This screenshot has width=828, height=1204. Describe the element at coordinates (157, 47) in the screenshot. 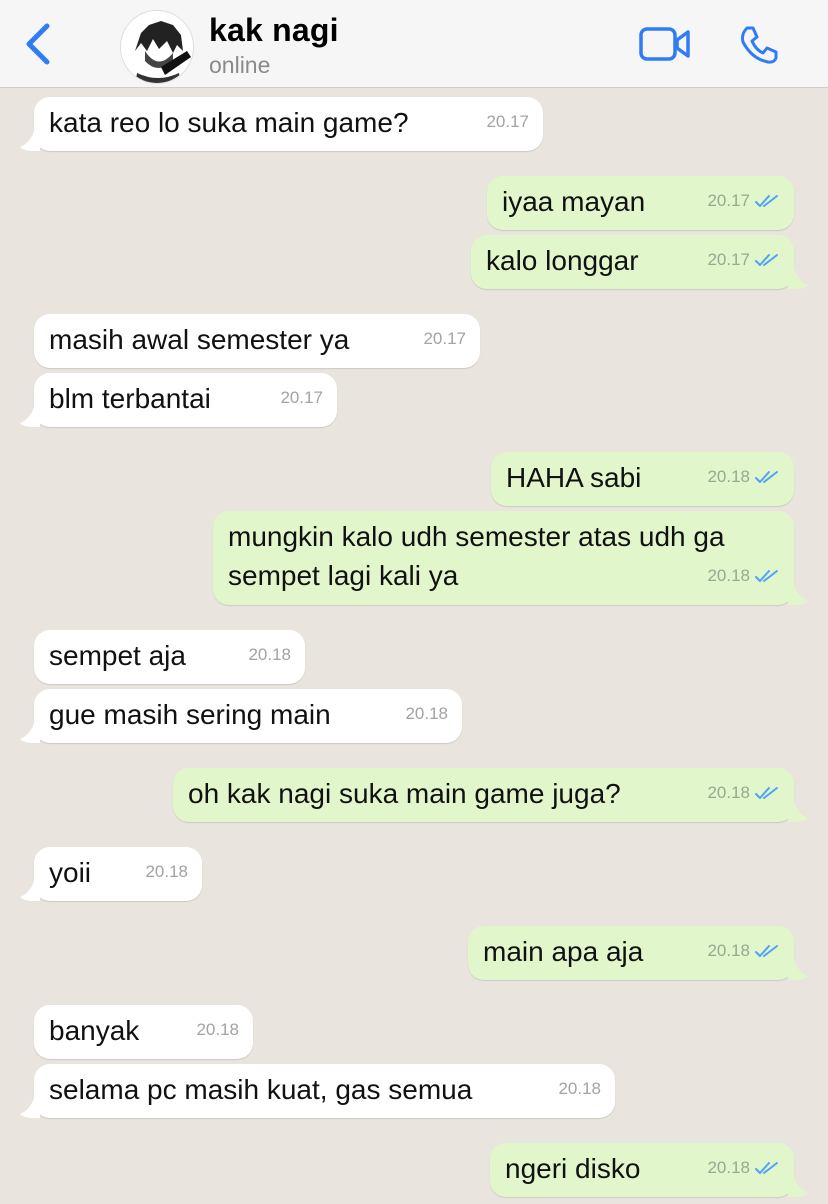

I see `contact-avatar` at that location.